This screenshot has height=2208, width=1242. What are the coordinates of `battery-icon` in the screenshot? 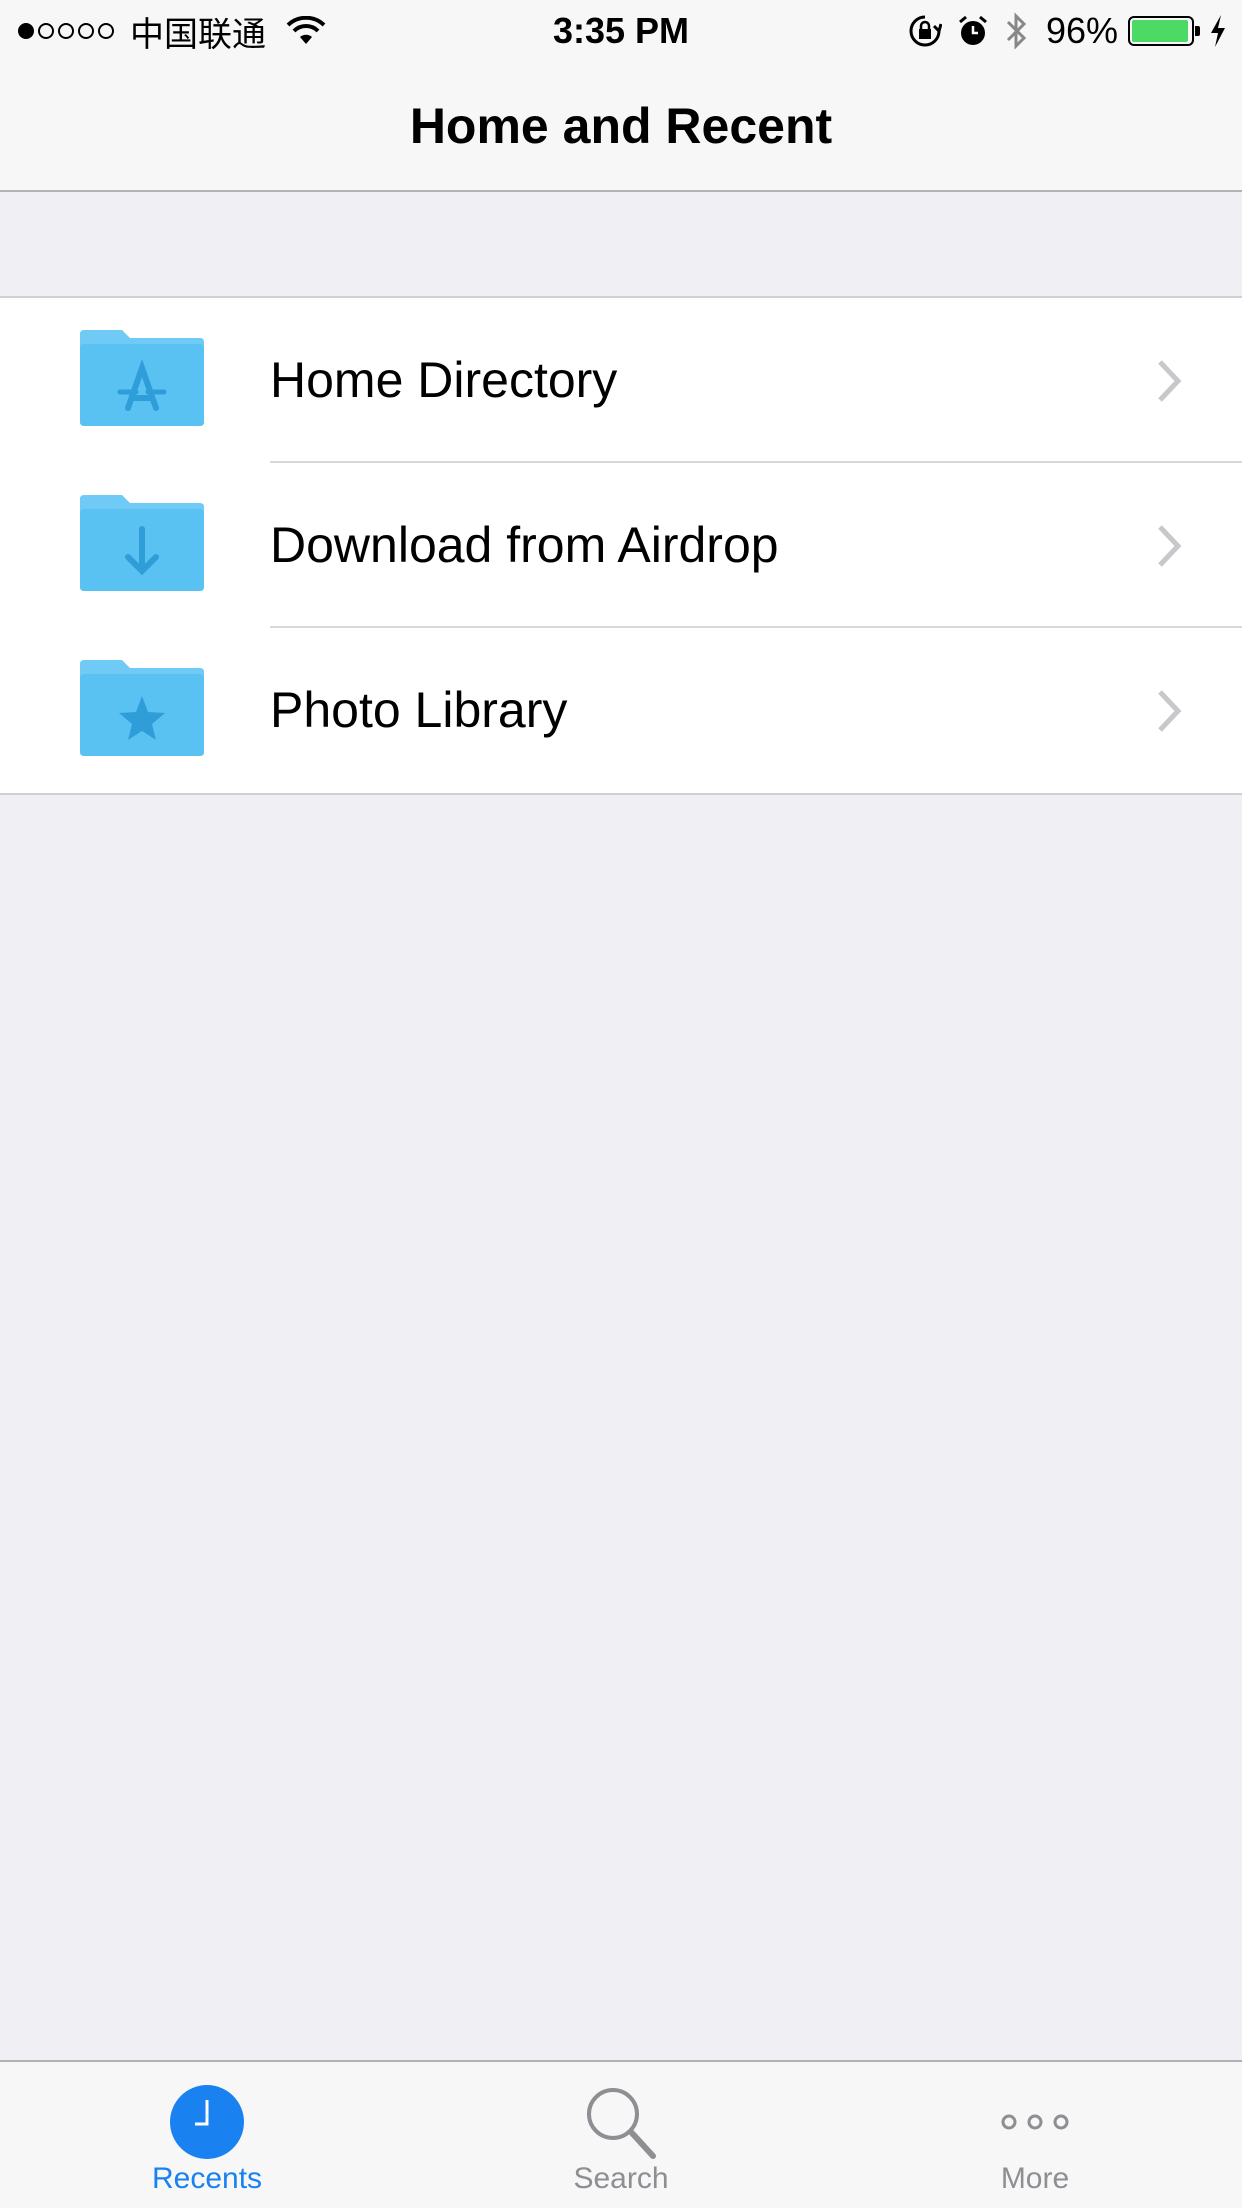 It's located at (1164, 31).